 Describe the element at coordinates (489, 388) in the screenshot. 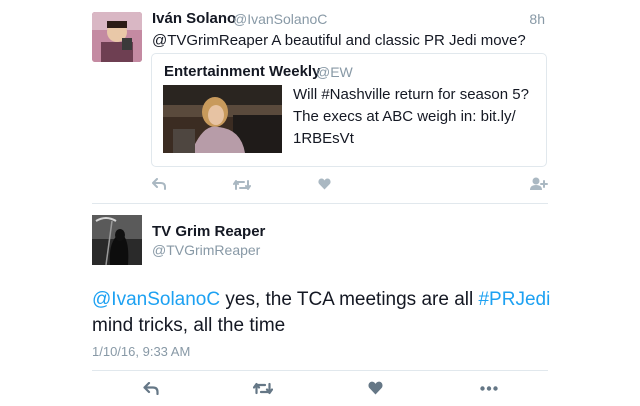

I see `more-icon` at that location.